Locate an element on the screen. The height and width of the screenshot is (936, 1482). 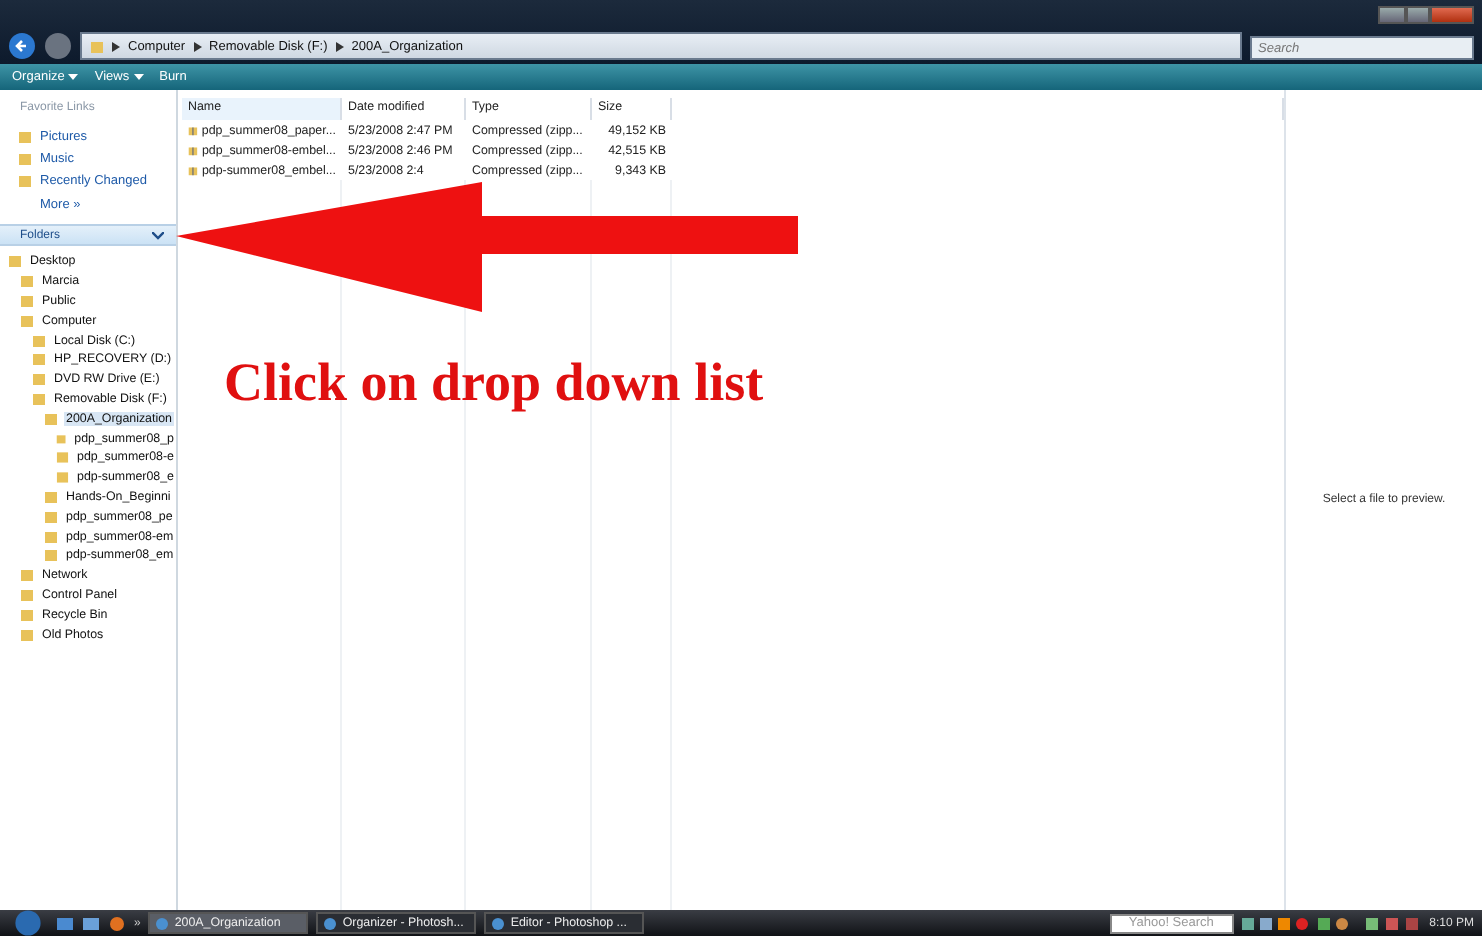
back-icon is located at coordinates (22, 46).